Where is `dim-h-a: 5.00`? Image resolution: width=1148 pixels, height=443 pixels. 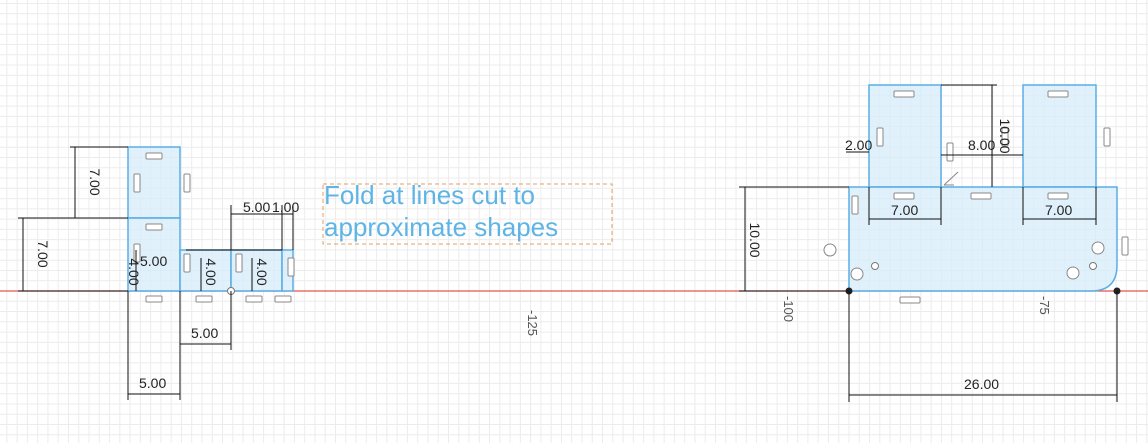 dim-h-a: 5.00 is located at coordinates (153, 261).